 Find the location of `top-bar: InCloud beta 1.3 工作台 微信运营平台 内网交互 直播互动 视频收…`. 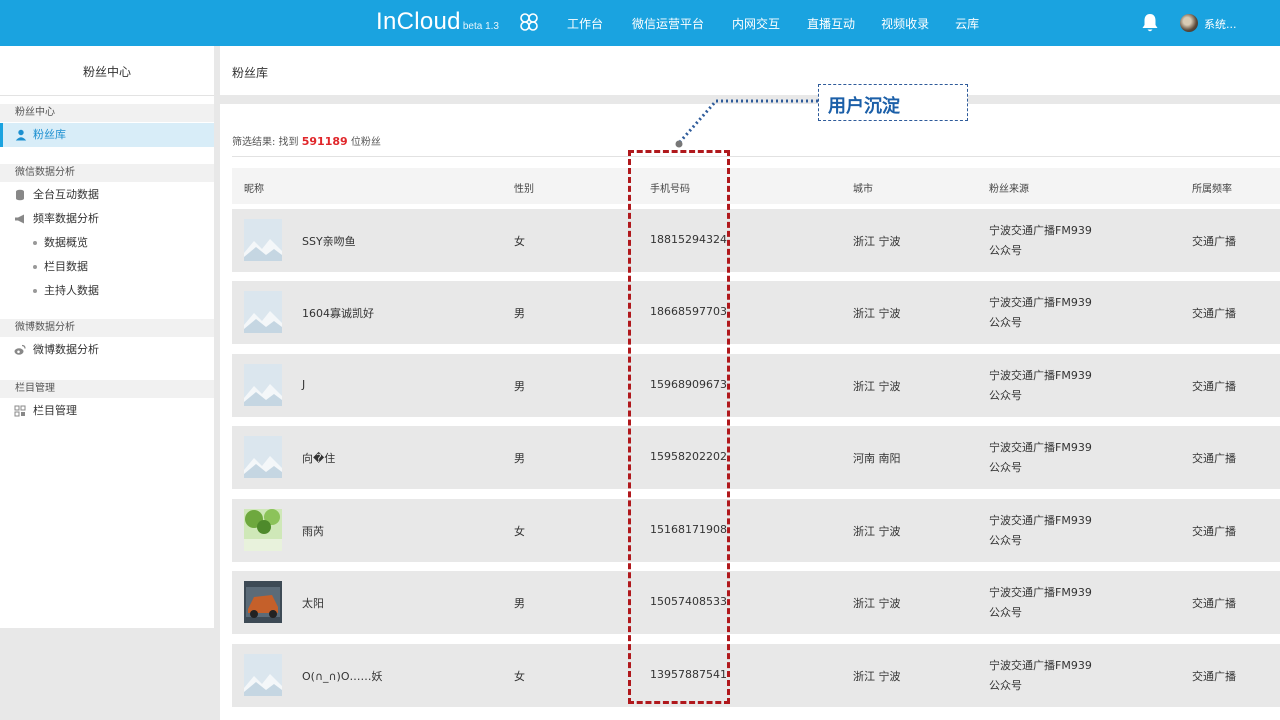

top-bar: InCloud beta 1.3 工作台 微信运营平台 内网交互 直播互动 视频收… is located at coordinates (640, 23).